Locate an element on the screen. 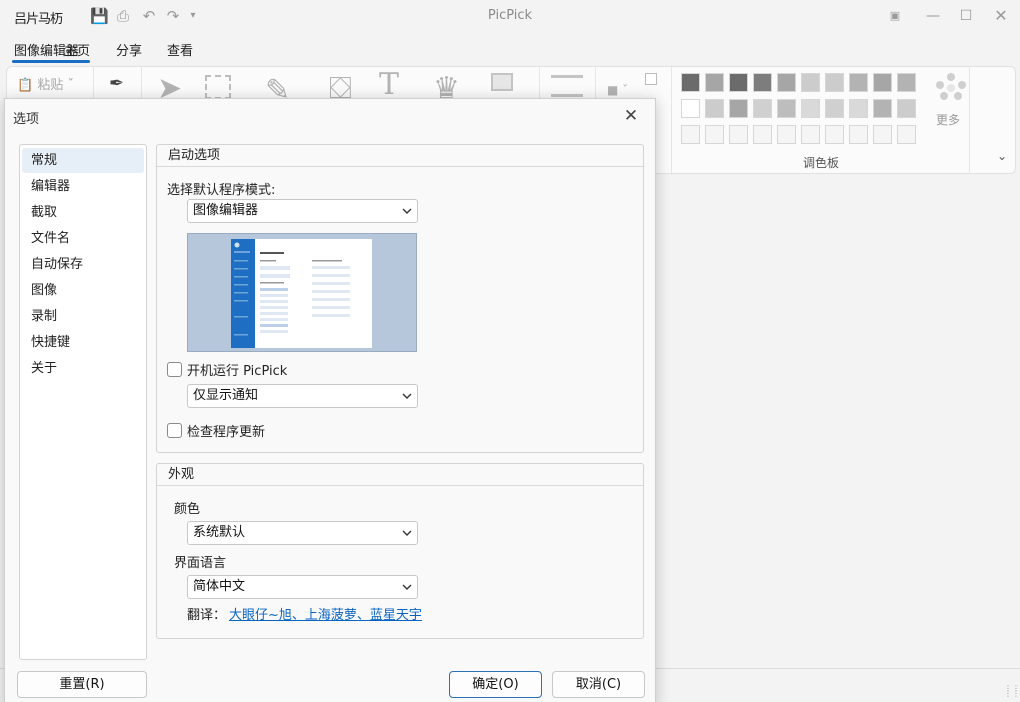  color-label: 颜色 is located at coordinates (187, 509).